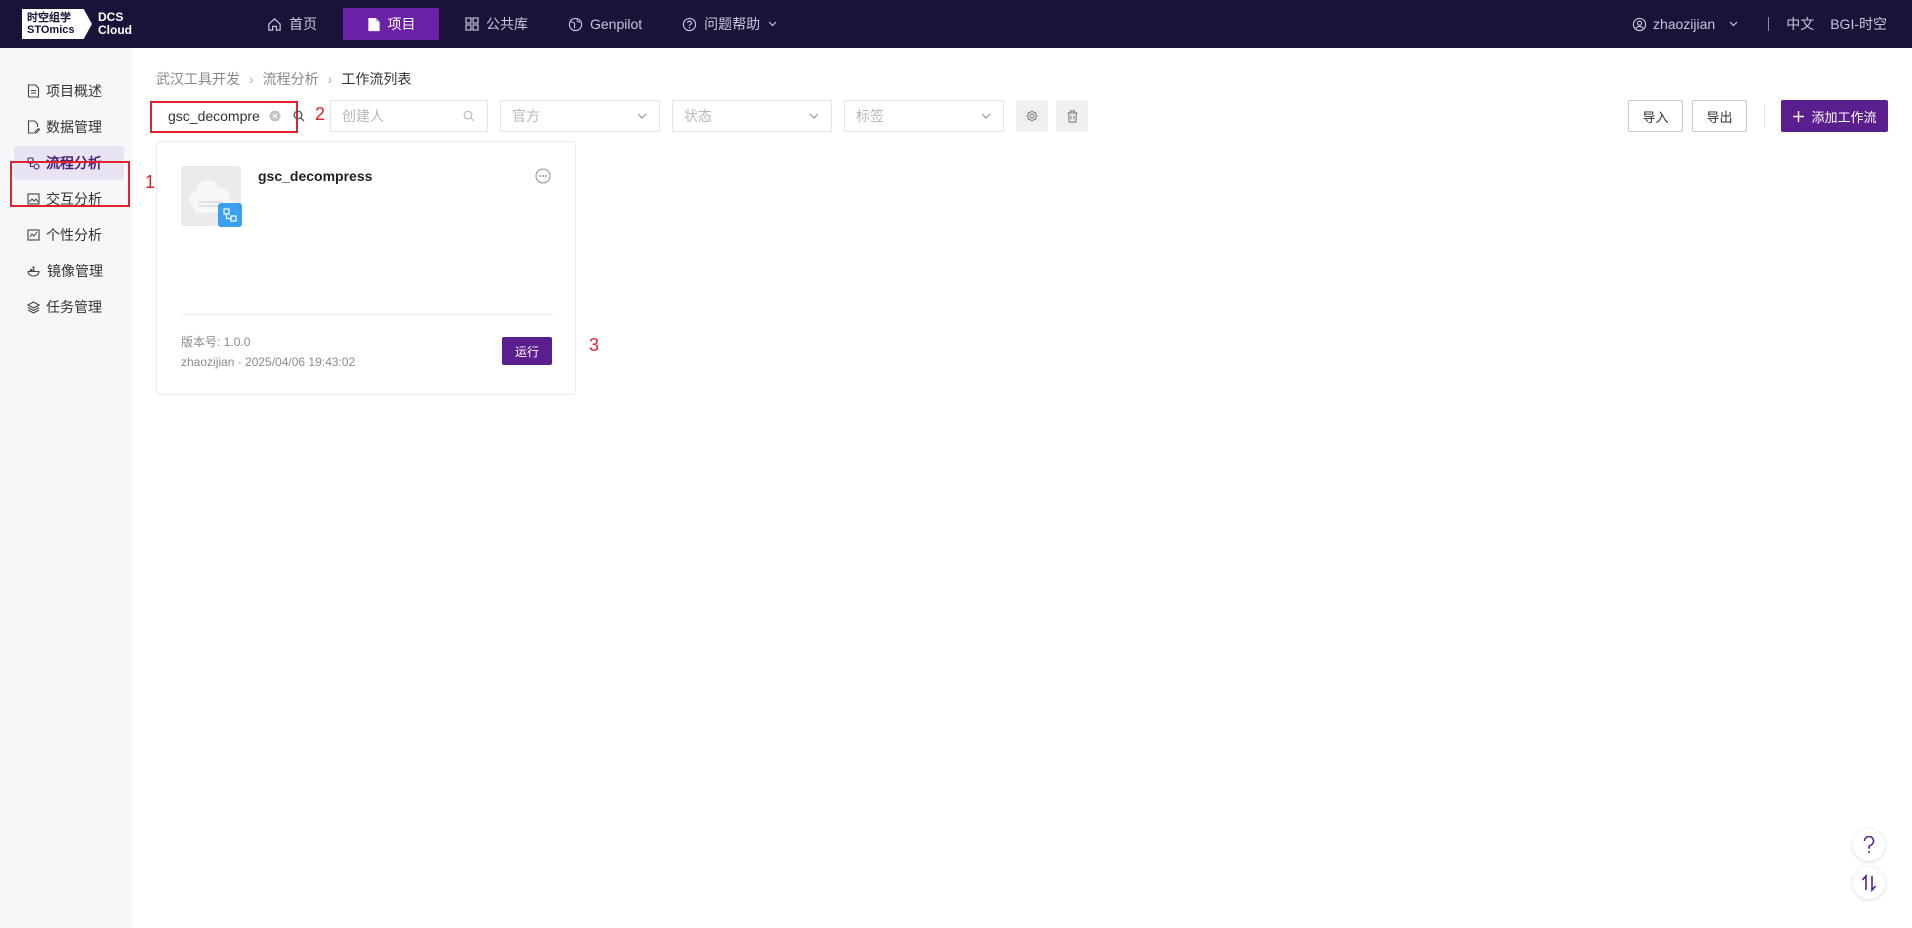 The height and width of the screenshot is (928, 1912). I want to click on sidebar-item-label: 镜像管理, so click(75, 271).